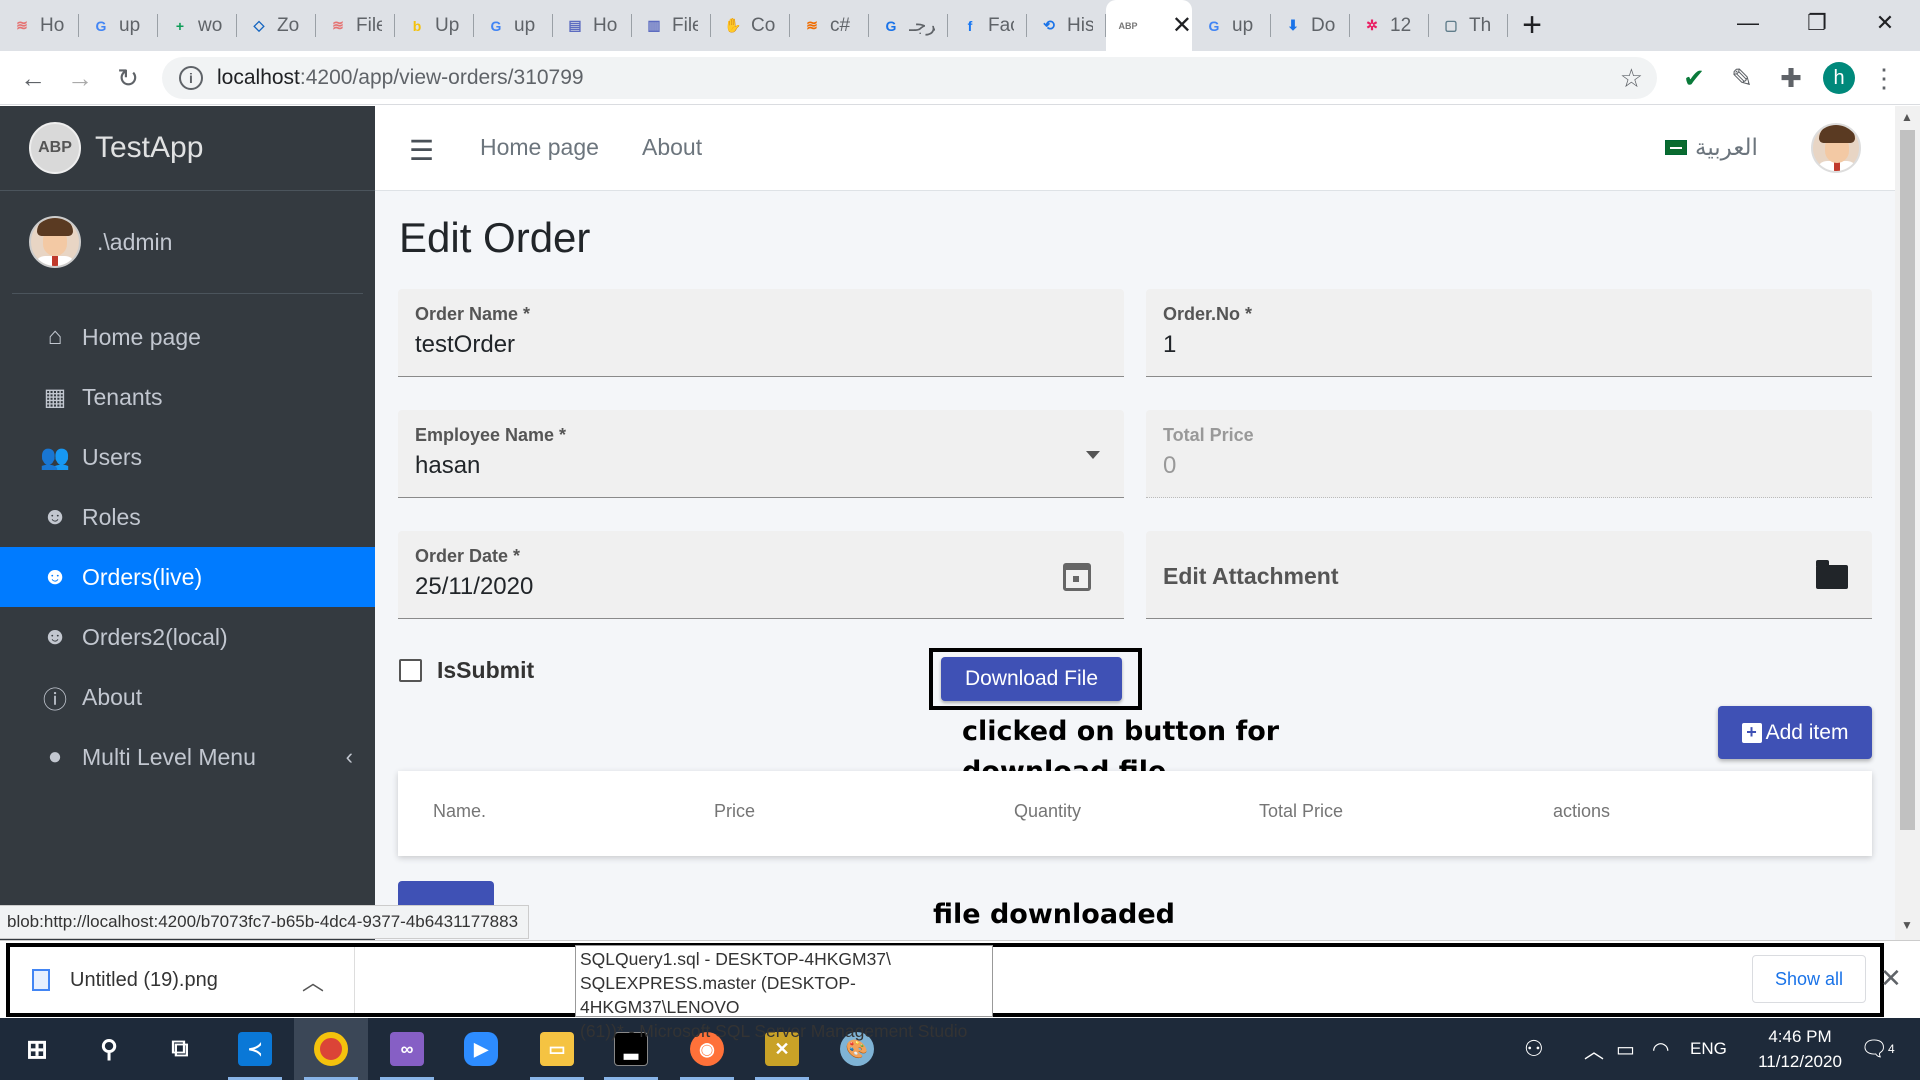  I want to click on browser-tab: ABP ✕, so click(1149, 25).